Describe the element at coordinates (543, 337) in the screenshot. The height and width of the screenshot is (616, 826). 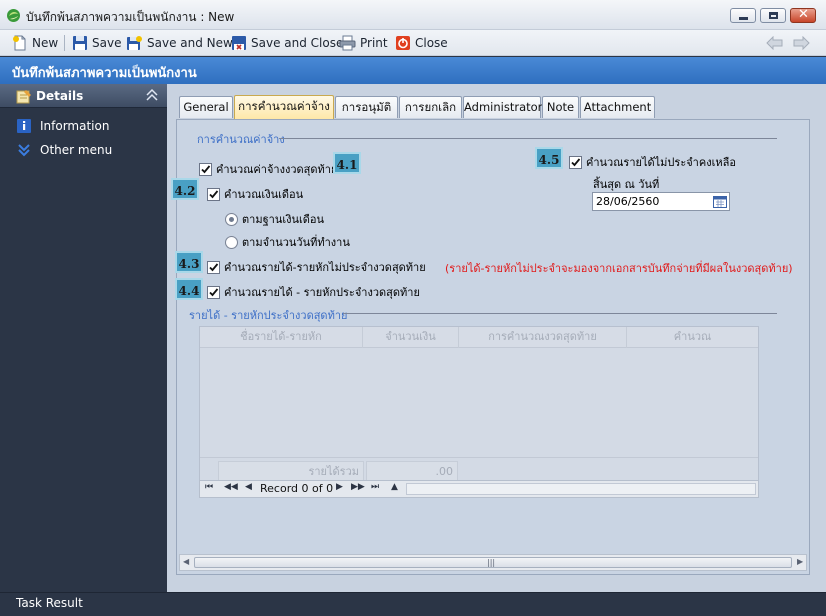
I see `grid-column-header: การคำนวณงวดสุดท้าย` at that location.